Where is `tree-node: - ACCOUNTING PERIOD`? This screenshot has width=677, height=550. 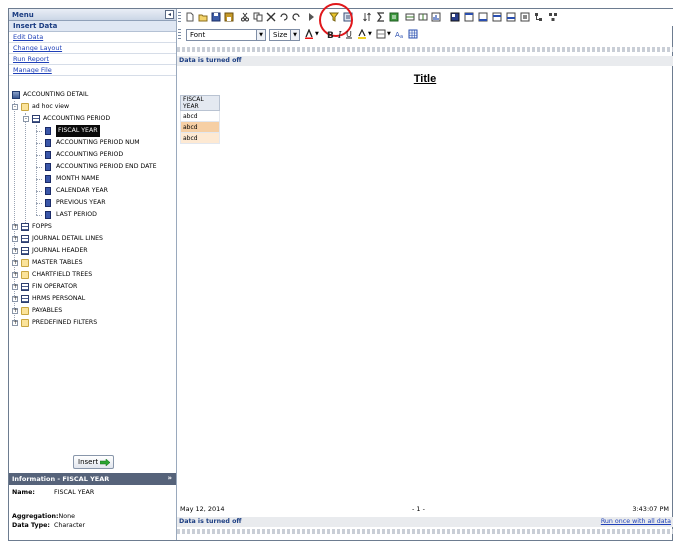 tree-node: - ACCOUNTING PERIOD is located at coordinates (92, 119).